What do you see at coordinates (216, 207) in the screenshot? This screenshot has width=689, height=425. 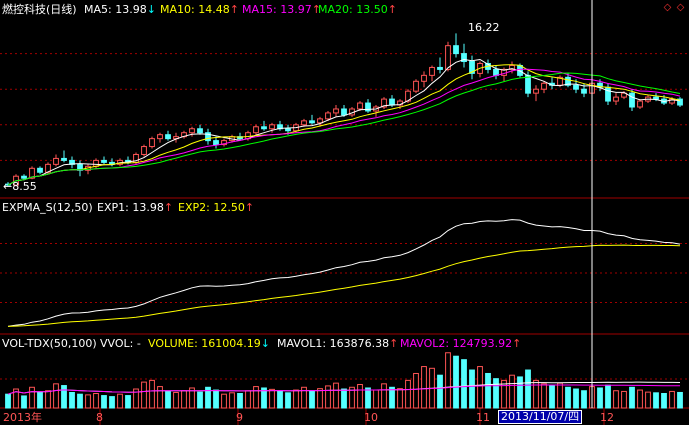 I see `exp2-indicator: EXP2: 12.50↑` at bounding box center [216, 207].